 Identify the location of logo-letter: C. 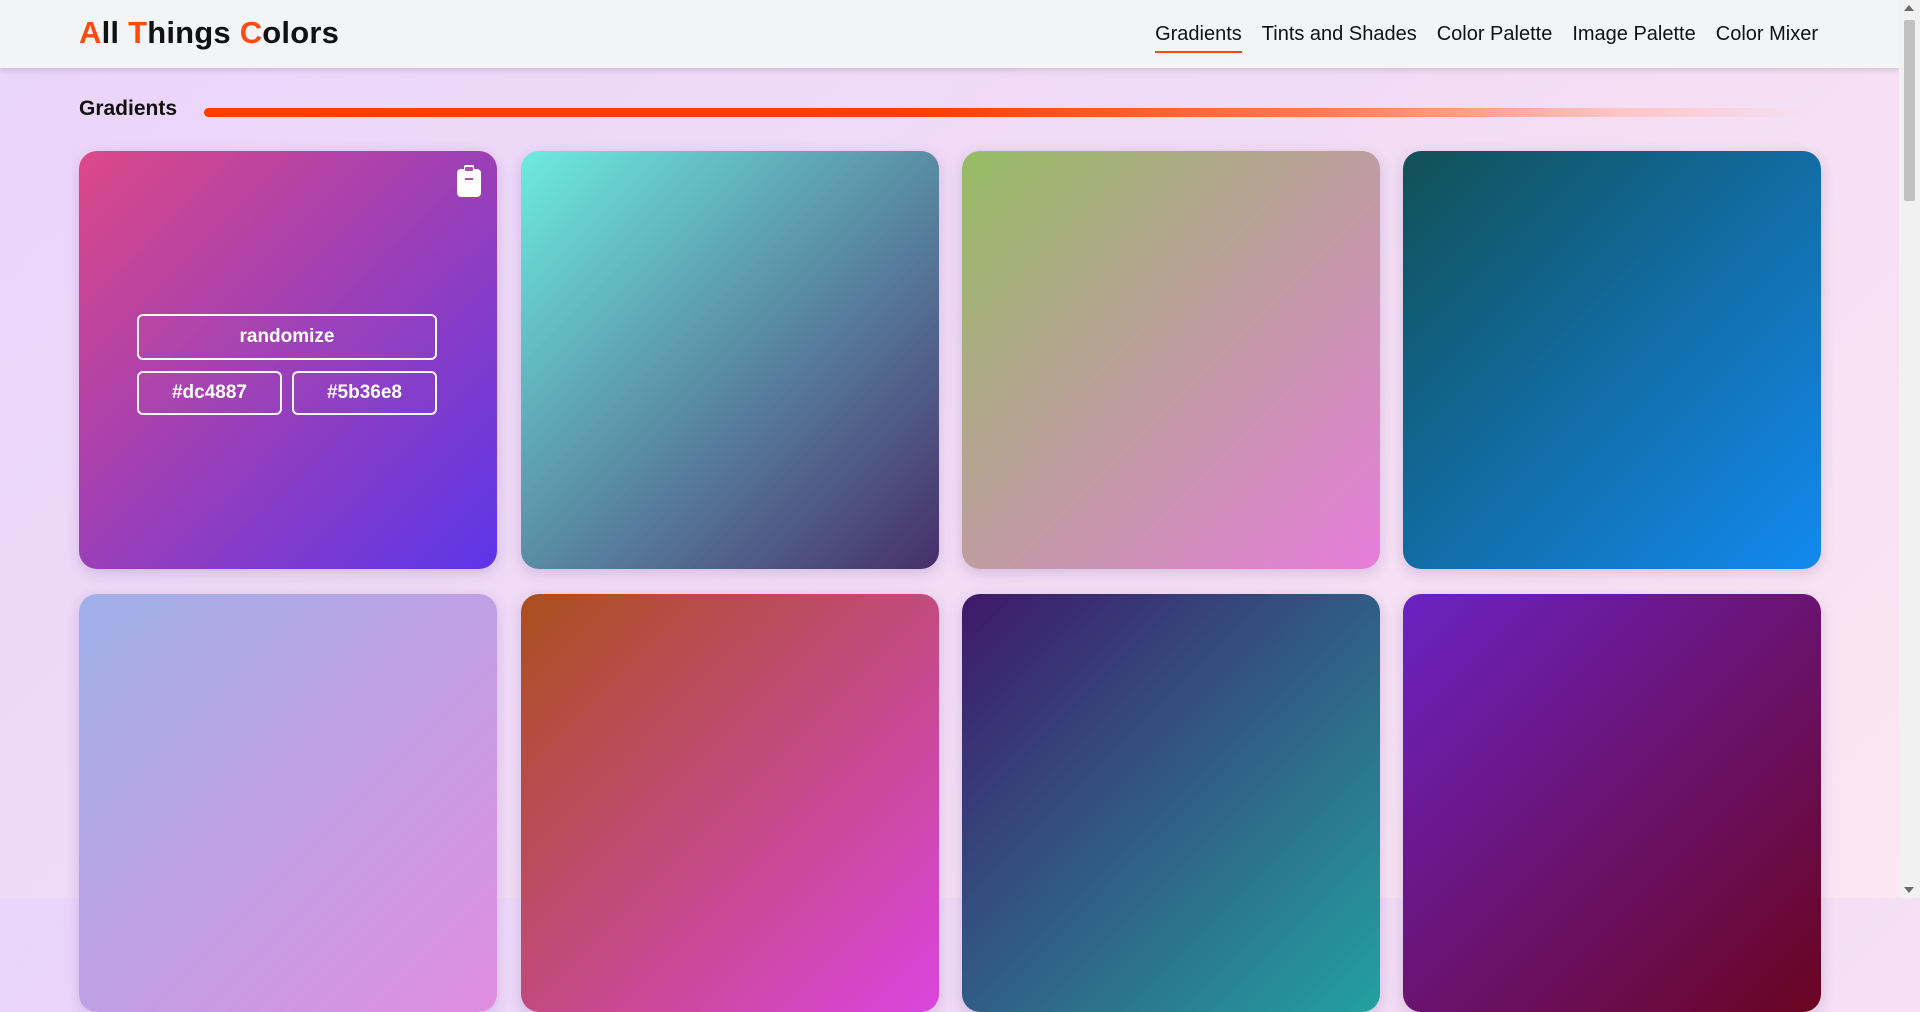
(251, 32).